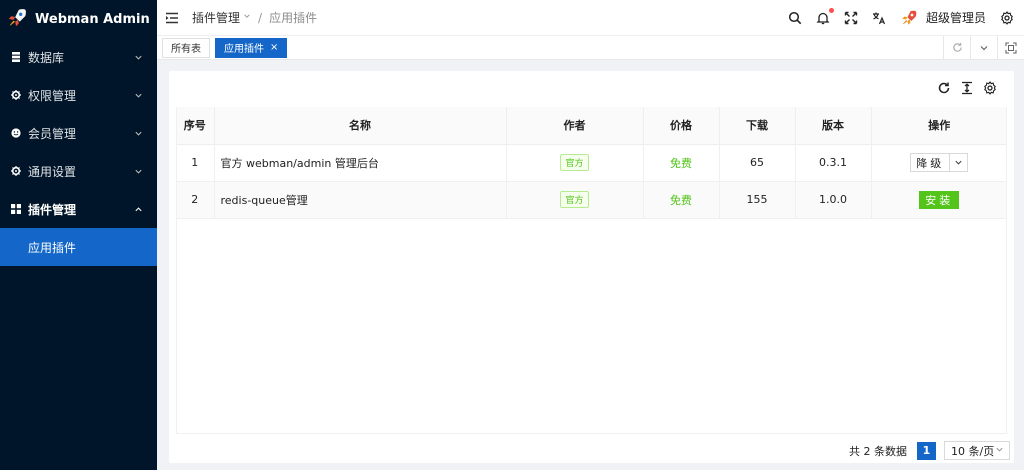 The image size is (1024, 470). What do you see at coordinates (956, 17) in the screenshot?
I see `username: 超级管理员` at bounding box center [956, 17].